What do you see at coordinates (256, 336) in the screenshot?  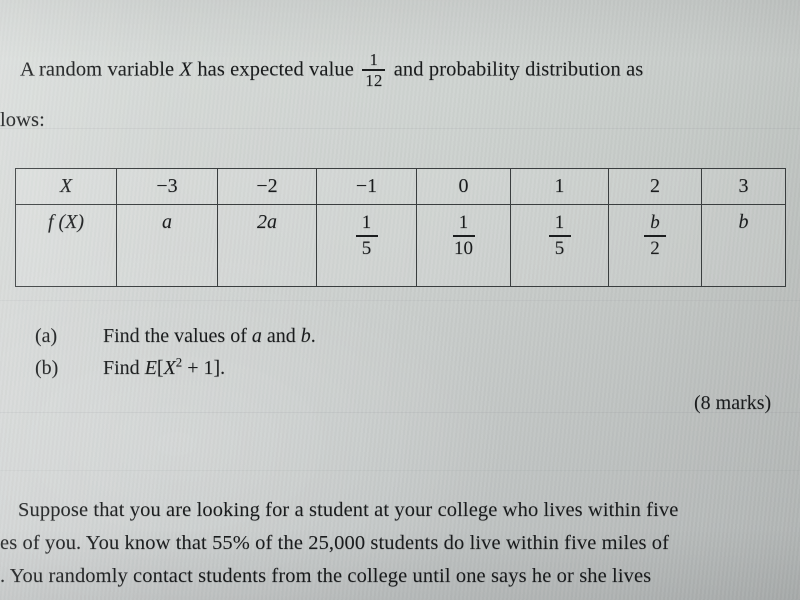 I see `part-a-var-a: a` at bounding box center [256, 336].